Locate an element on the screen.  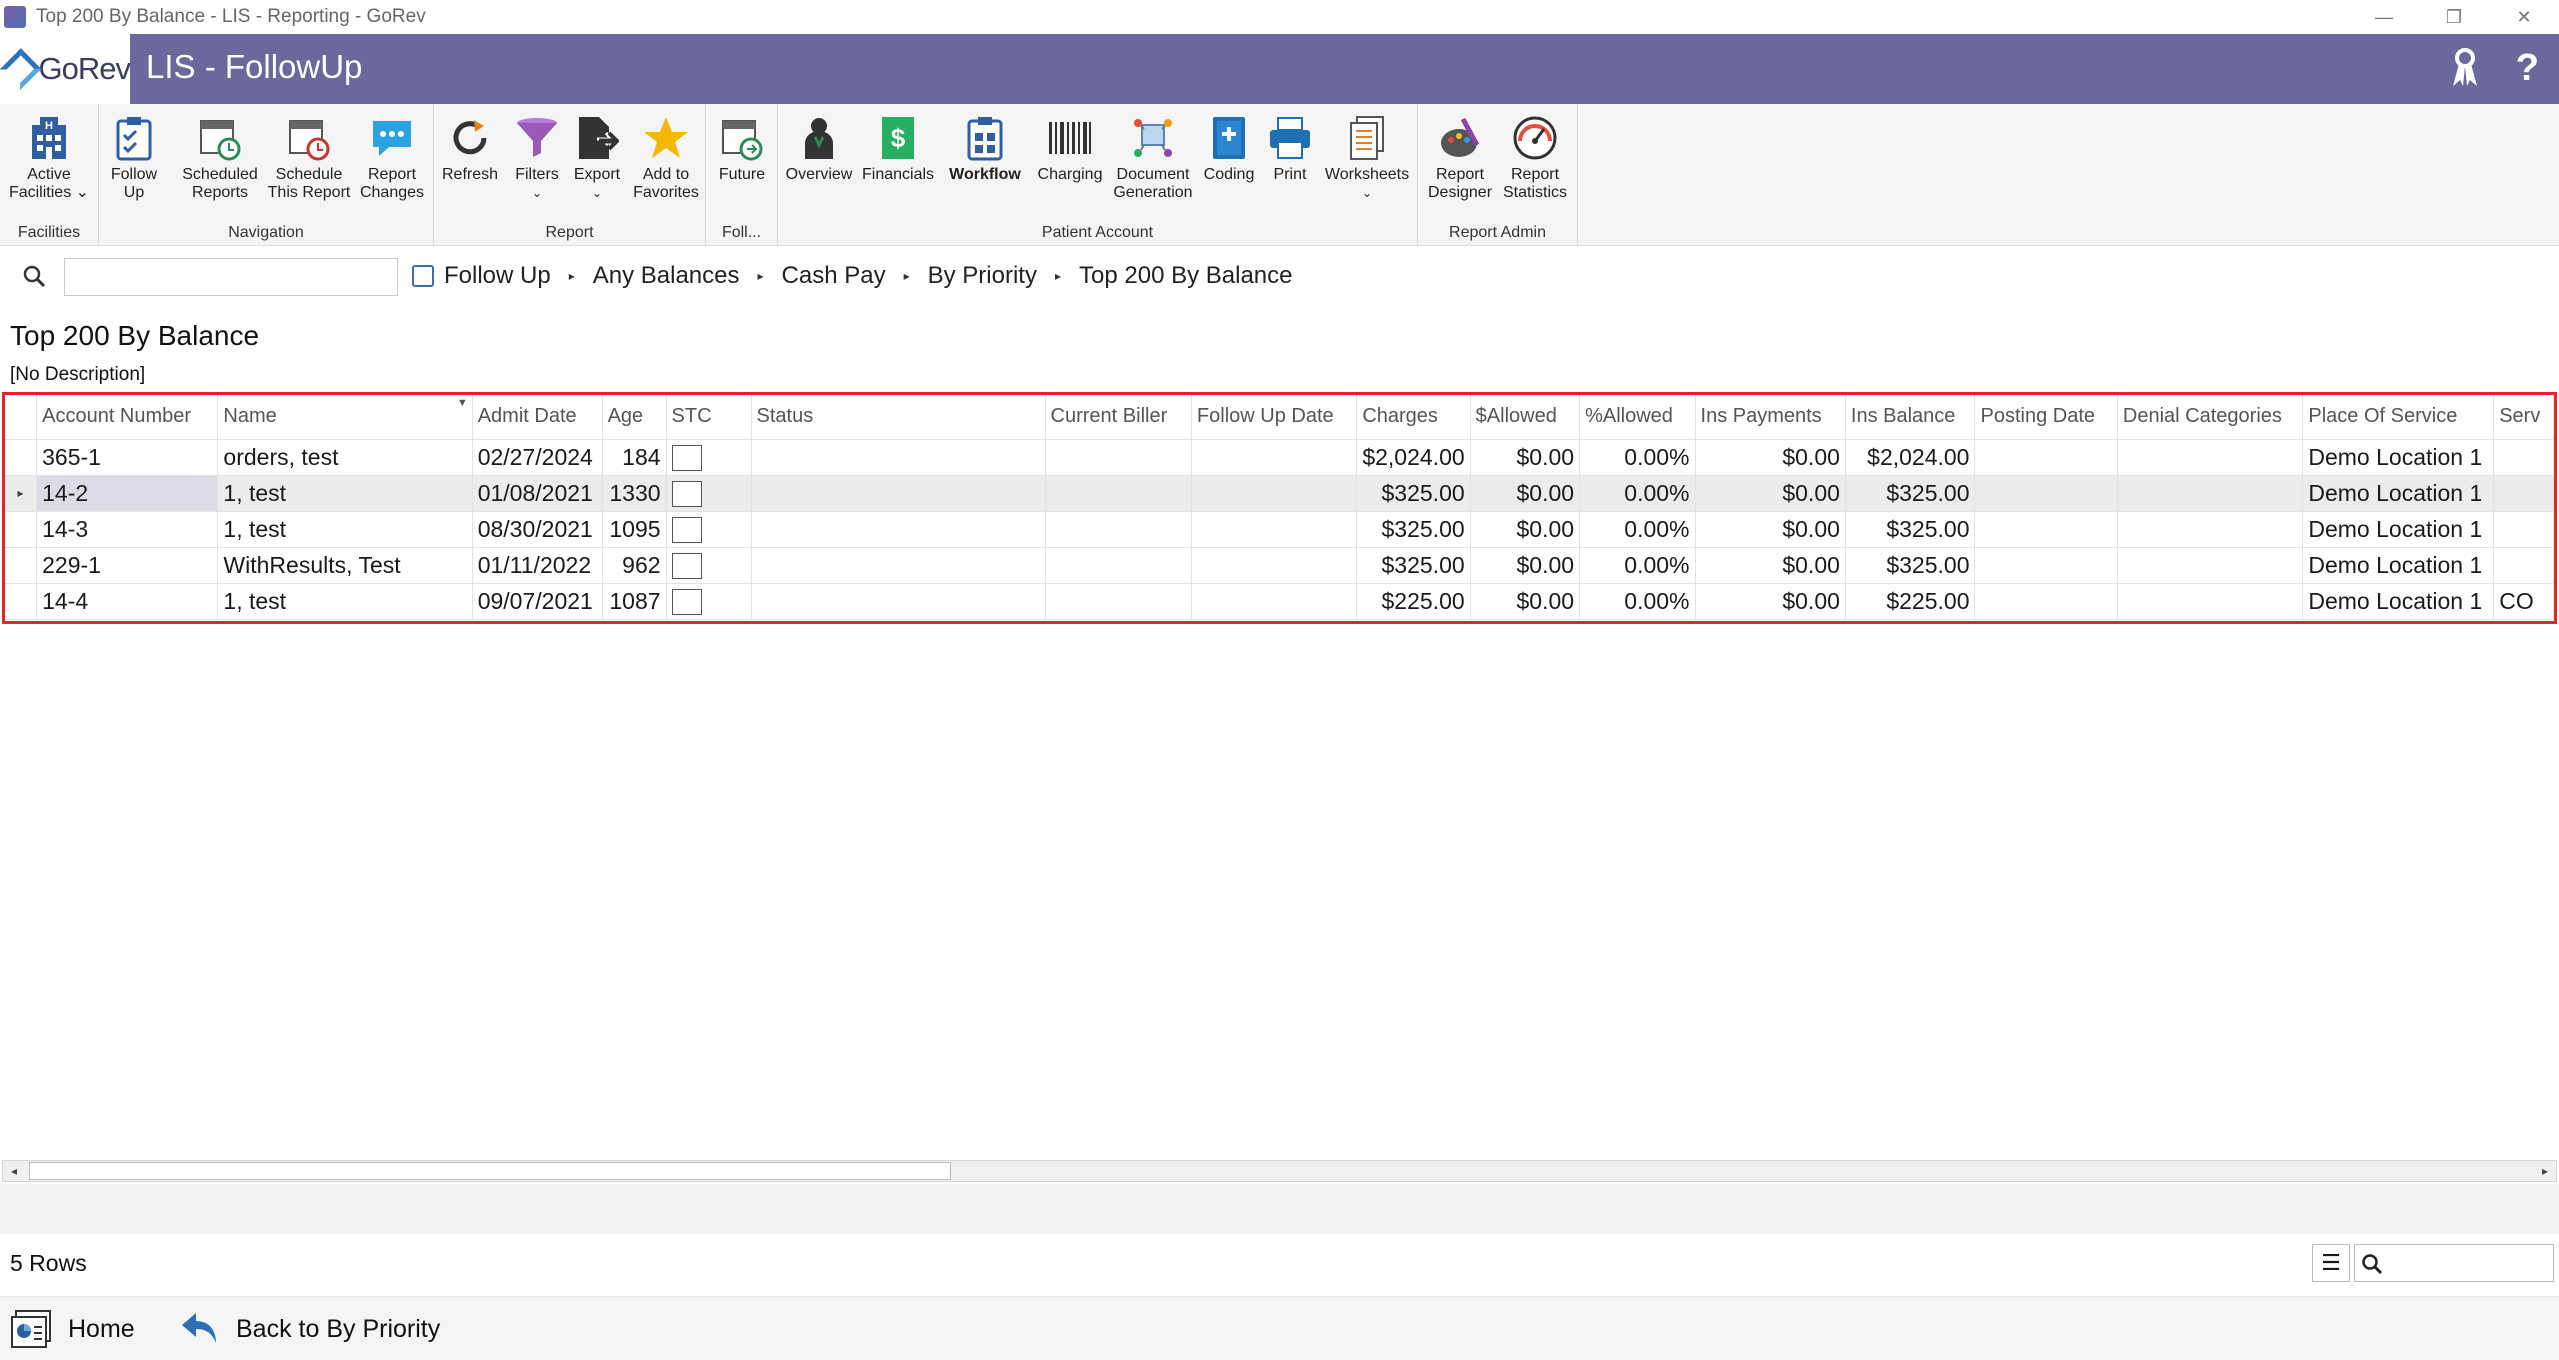
close-button: ✕ is located at coordinates (2524, 17).